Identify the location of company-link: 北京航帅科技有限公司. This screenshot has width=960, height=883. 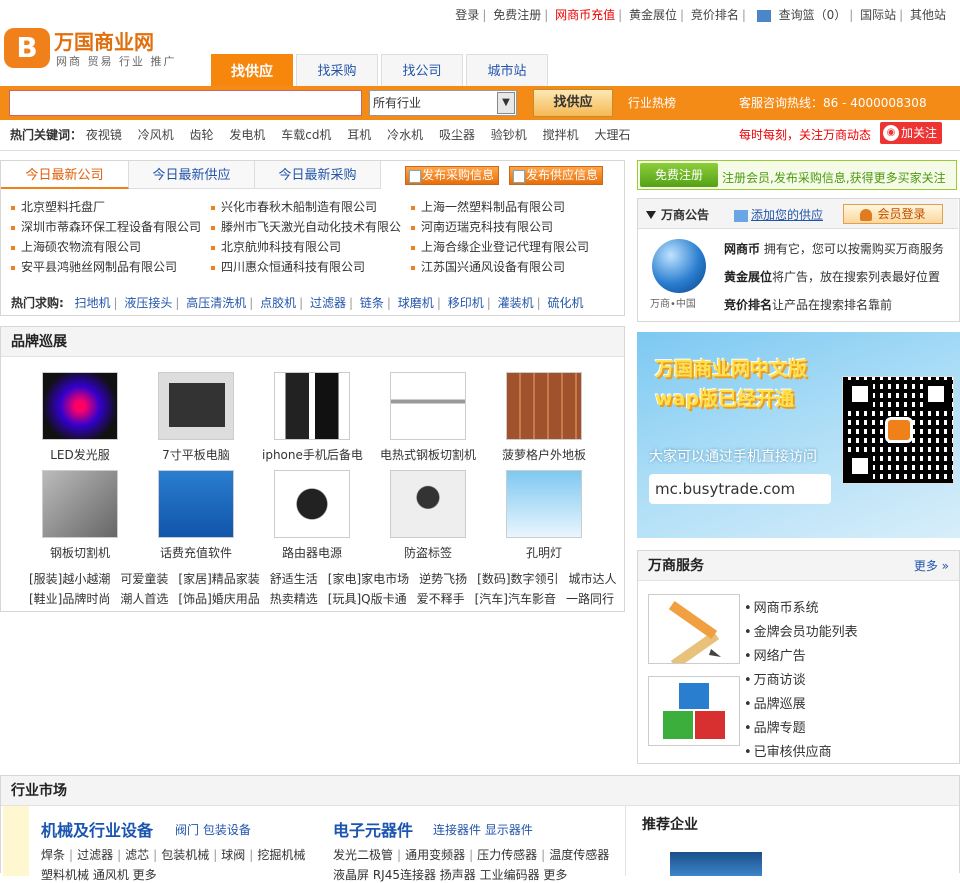
(276, 246).